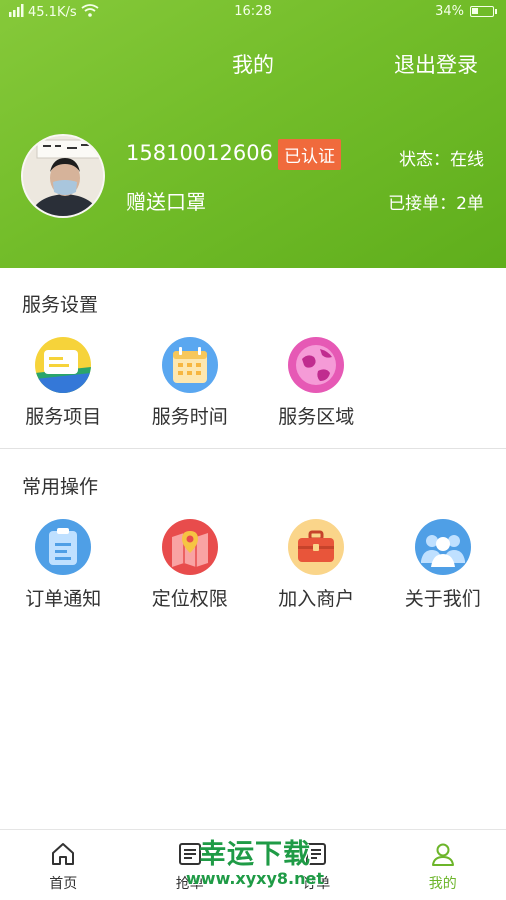  I want to click on service-area-button: 服务区域, so click(316, 383).